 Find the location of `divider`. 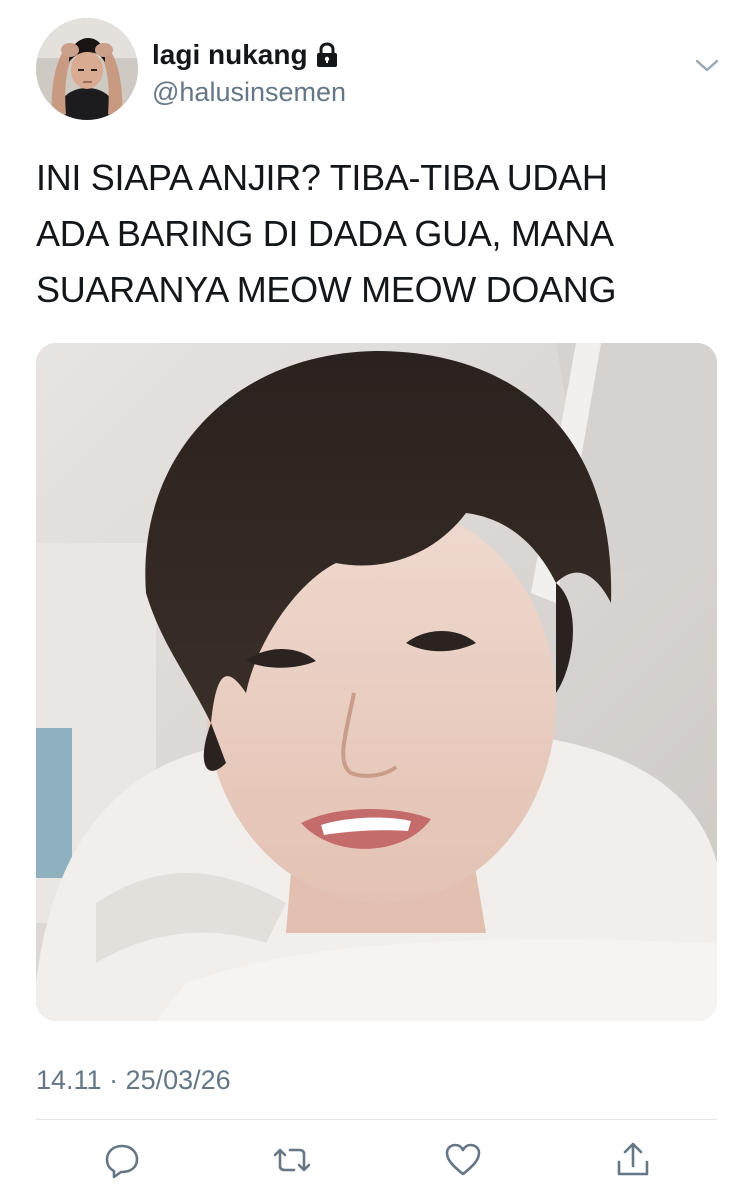

divider is located at coordinates (376, 1119).